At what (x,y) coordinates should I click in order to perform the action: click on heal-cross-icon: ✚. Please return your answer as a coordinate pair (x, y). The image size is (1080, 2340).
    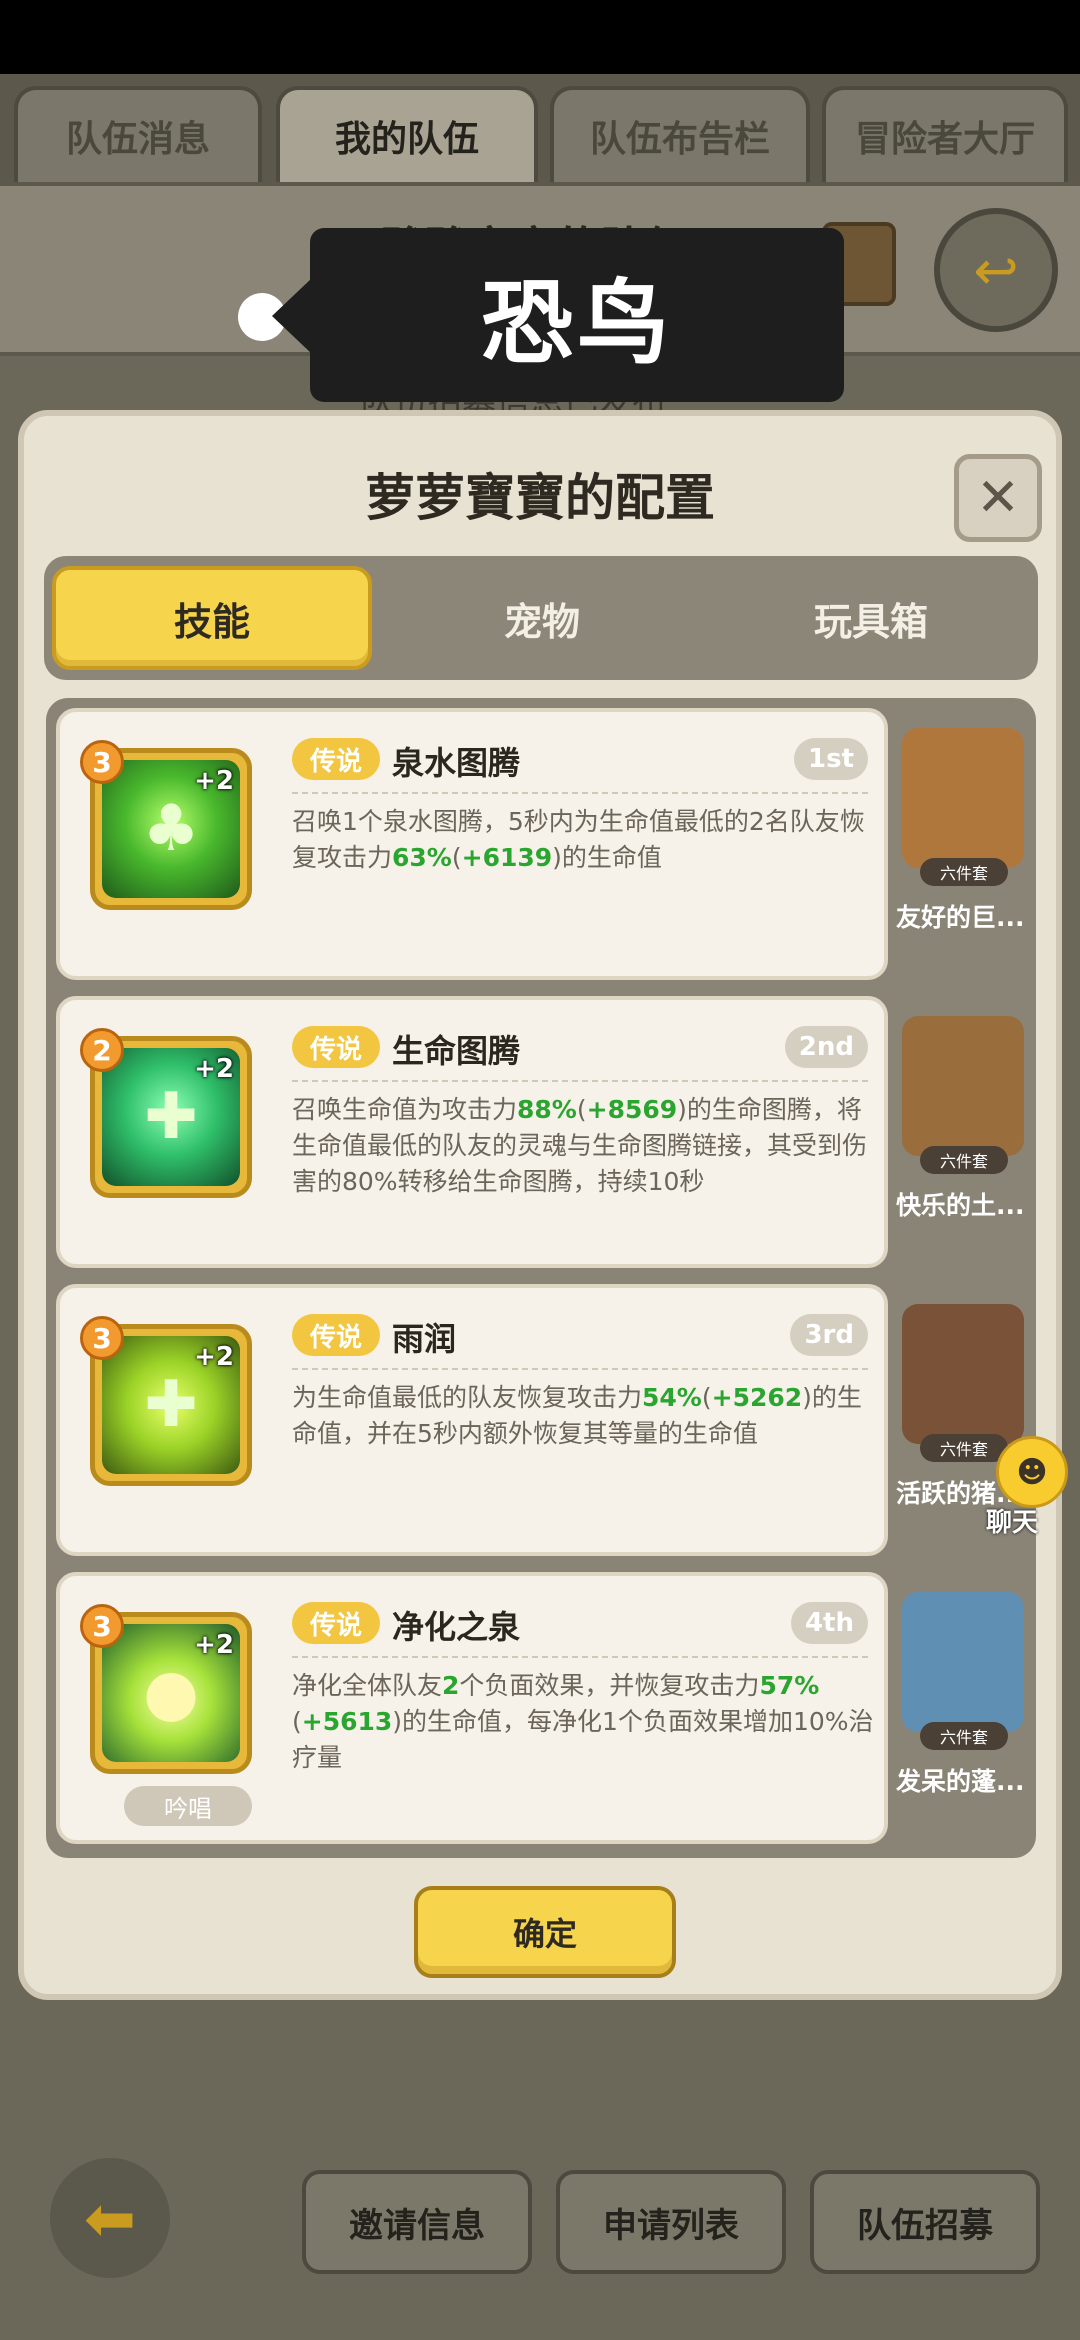
    Looking at the image, I should click on (171, 1405).